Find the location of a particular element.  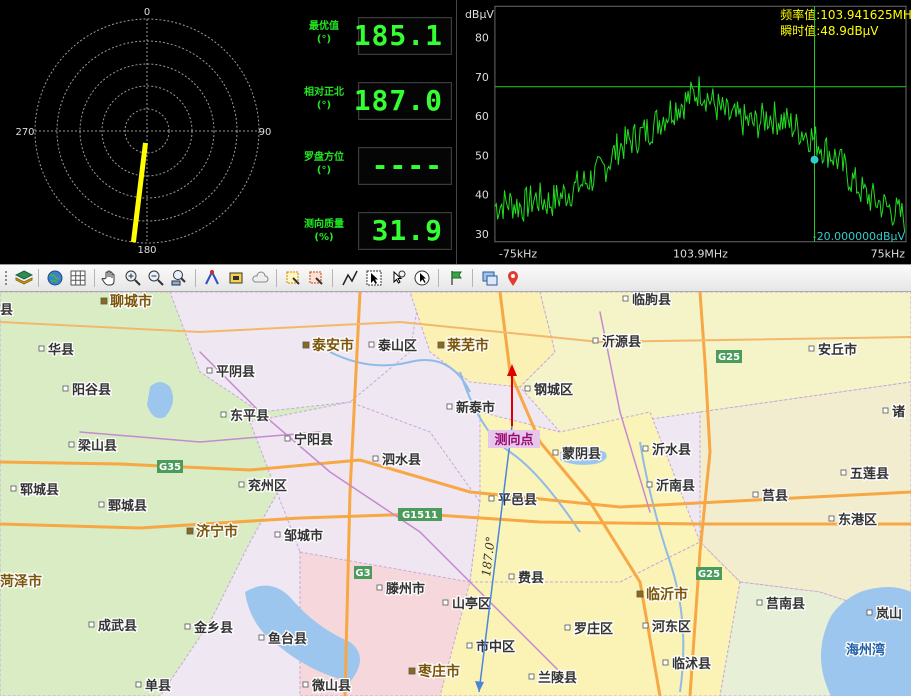

globe-icon is located at coordinates (55, 278).